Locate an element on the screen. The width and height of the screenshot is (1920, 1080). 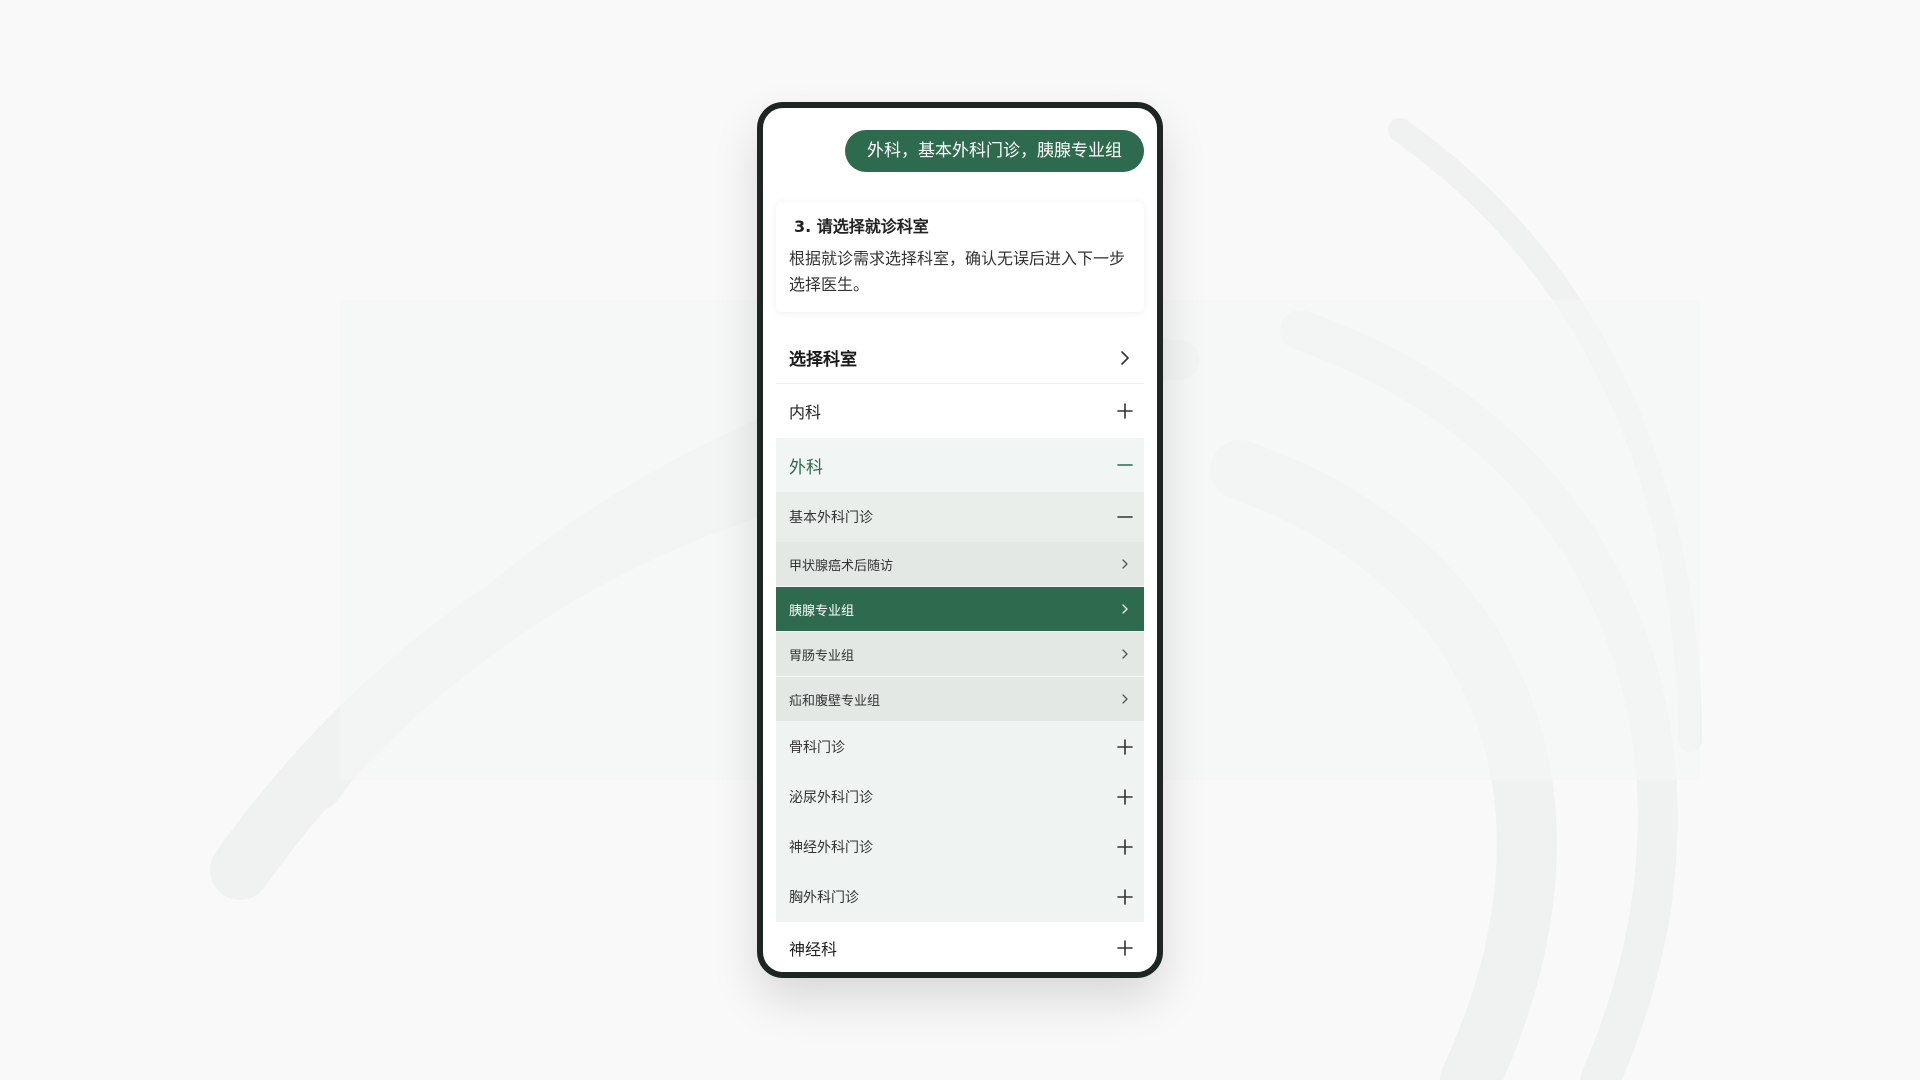
clinic-urology: 泌尿外科门诊 is located at coordinates (960, 797).